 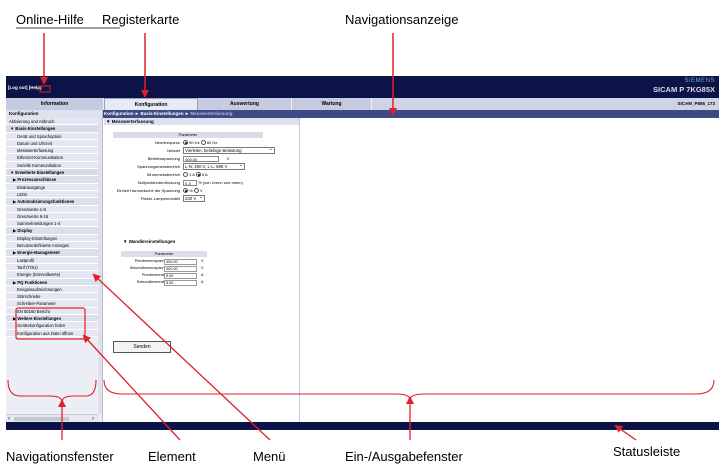 I want to click on nav-item: Binärausgänge, so click(x=54, y=187).